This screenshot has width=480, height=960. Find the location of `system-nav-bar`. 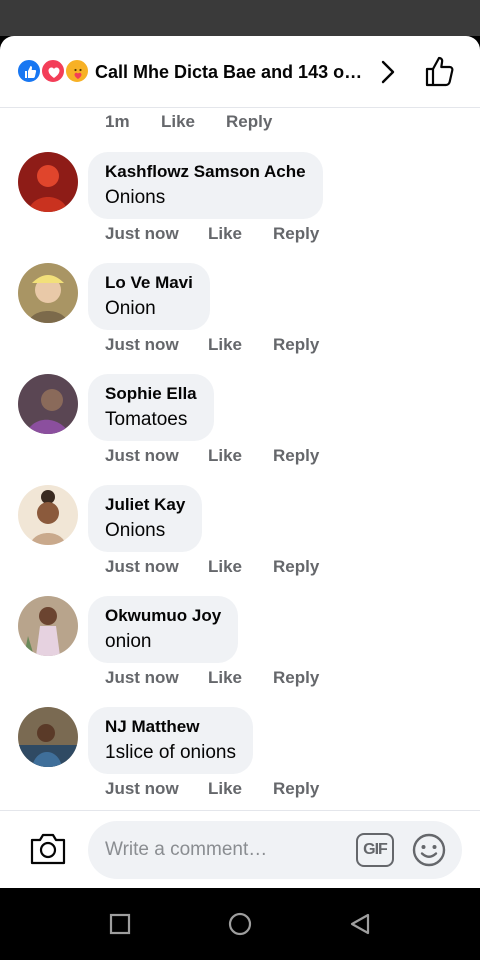

system-nav-bar is located at coordinates (240, 924).